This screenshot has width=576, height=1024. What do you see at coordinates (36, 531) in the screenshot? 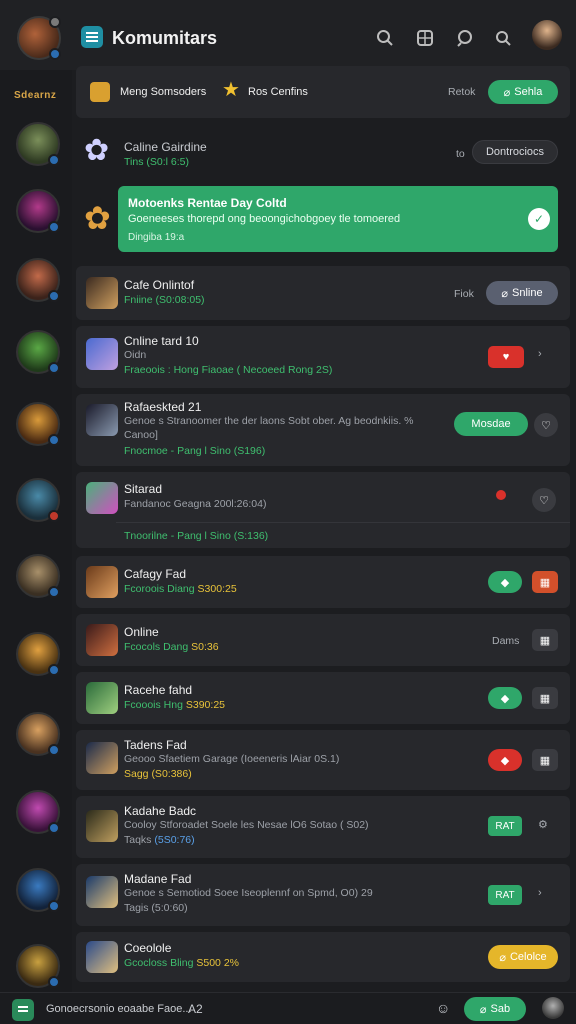
I see `friends-rail: Sdearnz` at bounding box center [36, 531].